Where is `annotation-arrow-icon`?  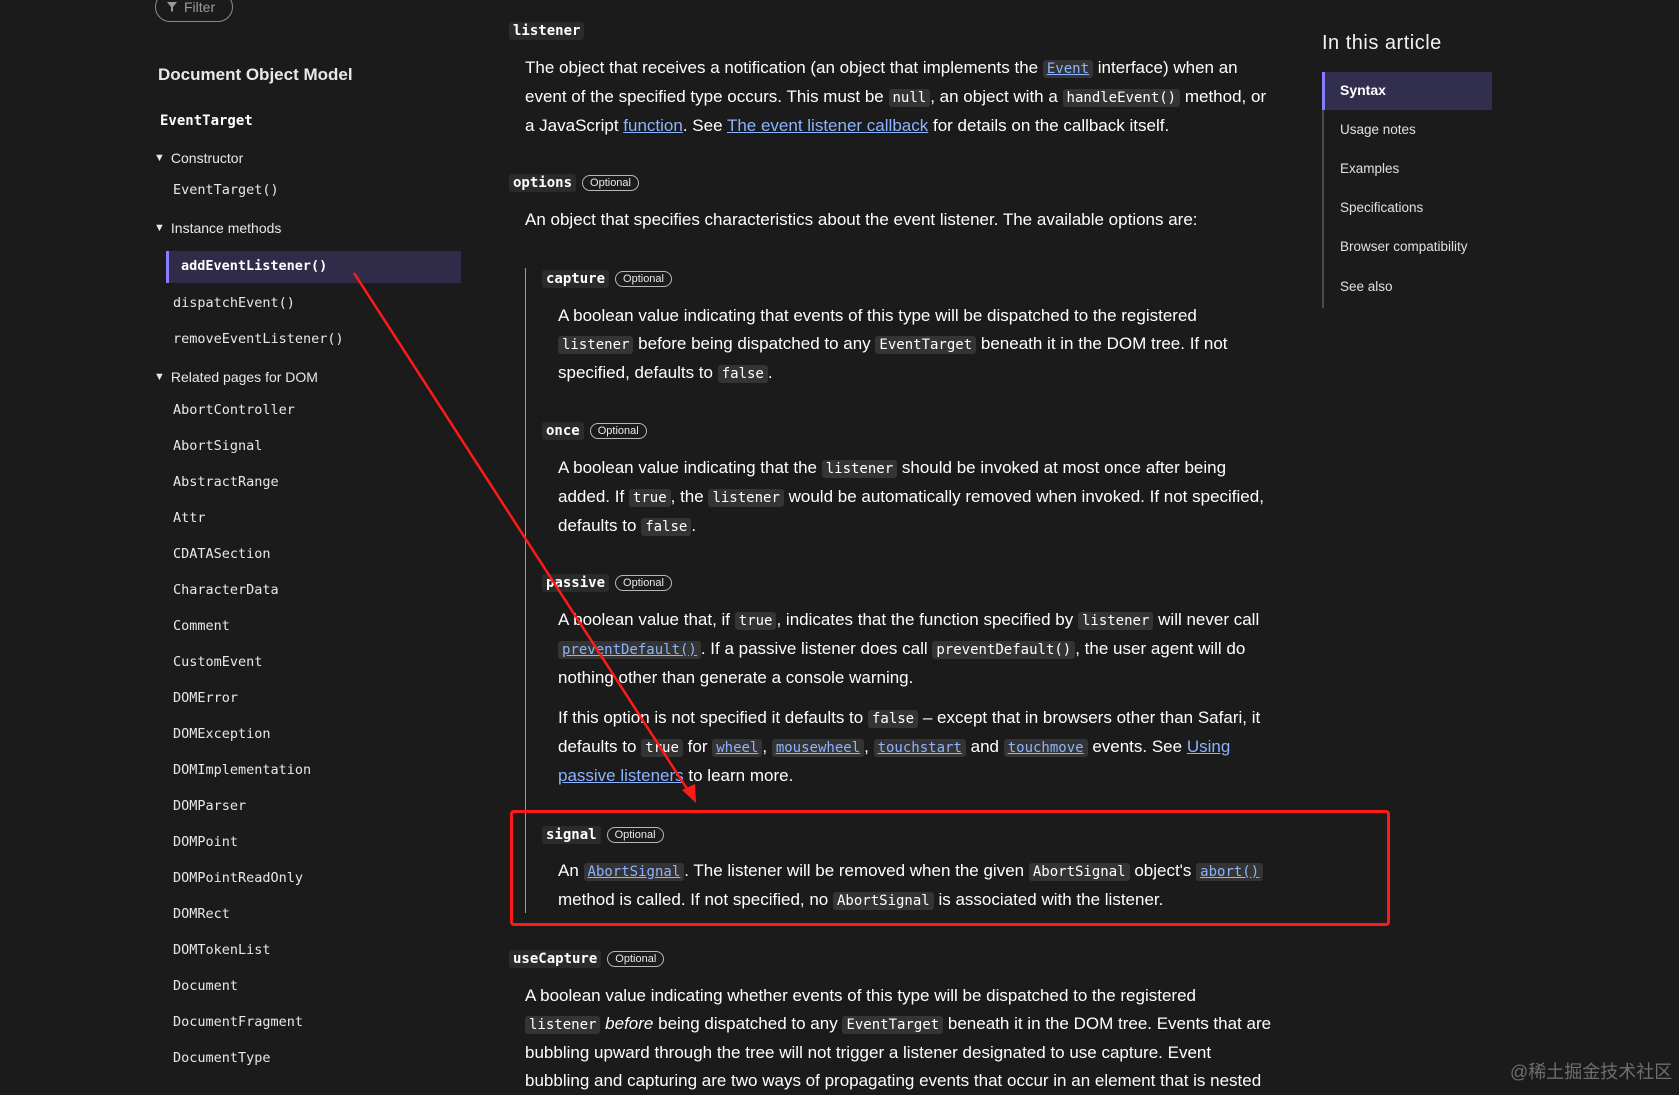 annotation-arrow-icon is located at coordinates (524, 537).